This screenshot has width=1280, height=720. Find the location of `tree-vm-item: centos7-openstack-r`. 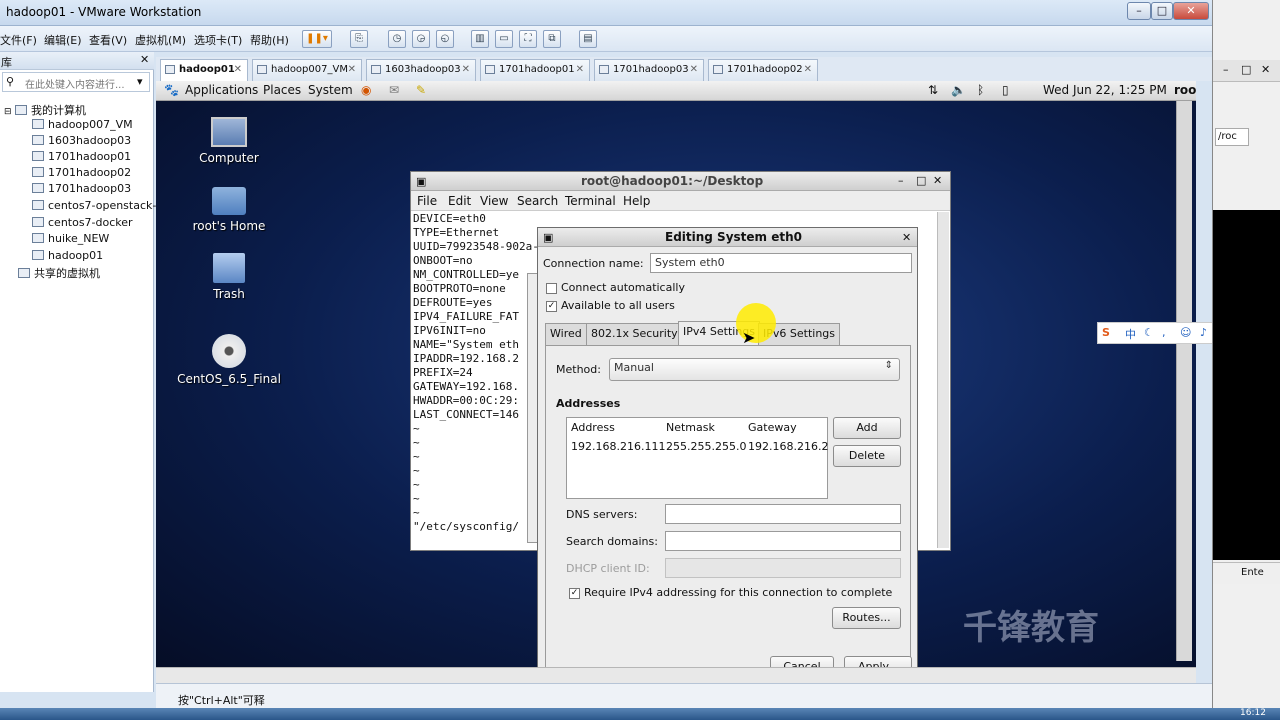

tree-vm-item: centos7-openstack-r is located at coordinates (96, 207).